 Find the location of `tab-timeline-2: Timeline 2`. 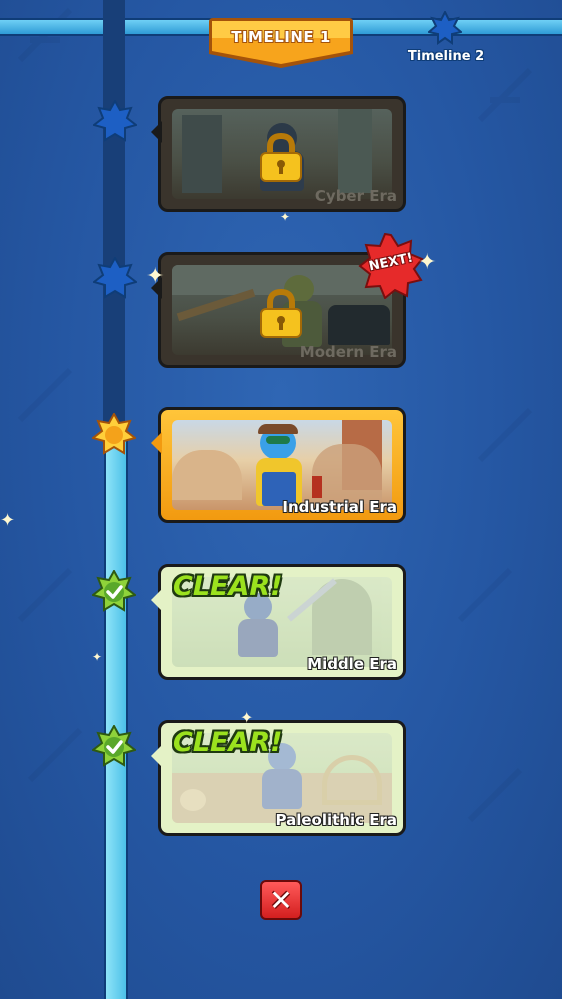

tab-timeline-2: Timeline 2 is located at coordinates (446, 56).